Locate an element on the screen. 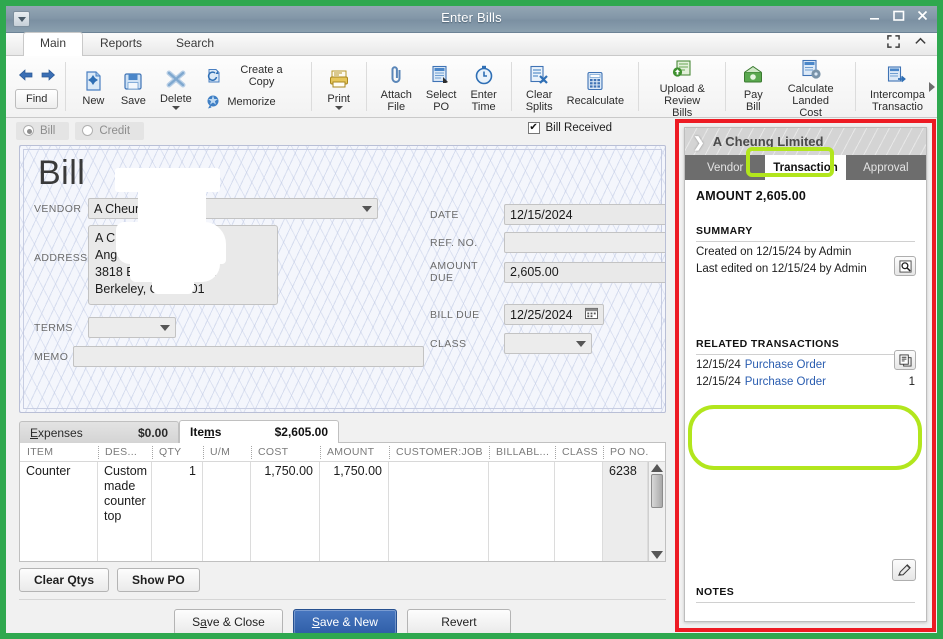 The image size is (943, 639). clear-splits-button: Clear Splits is located at coordinates (539, 86).